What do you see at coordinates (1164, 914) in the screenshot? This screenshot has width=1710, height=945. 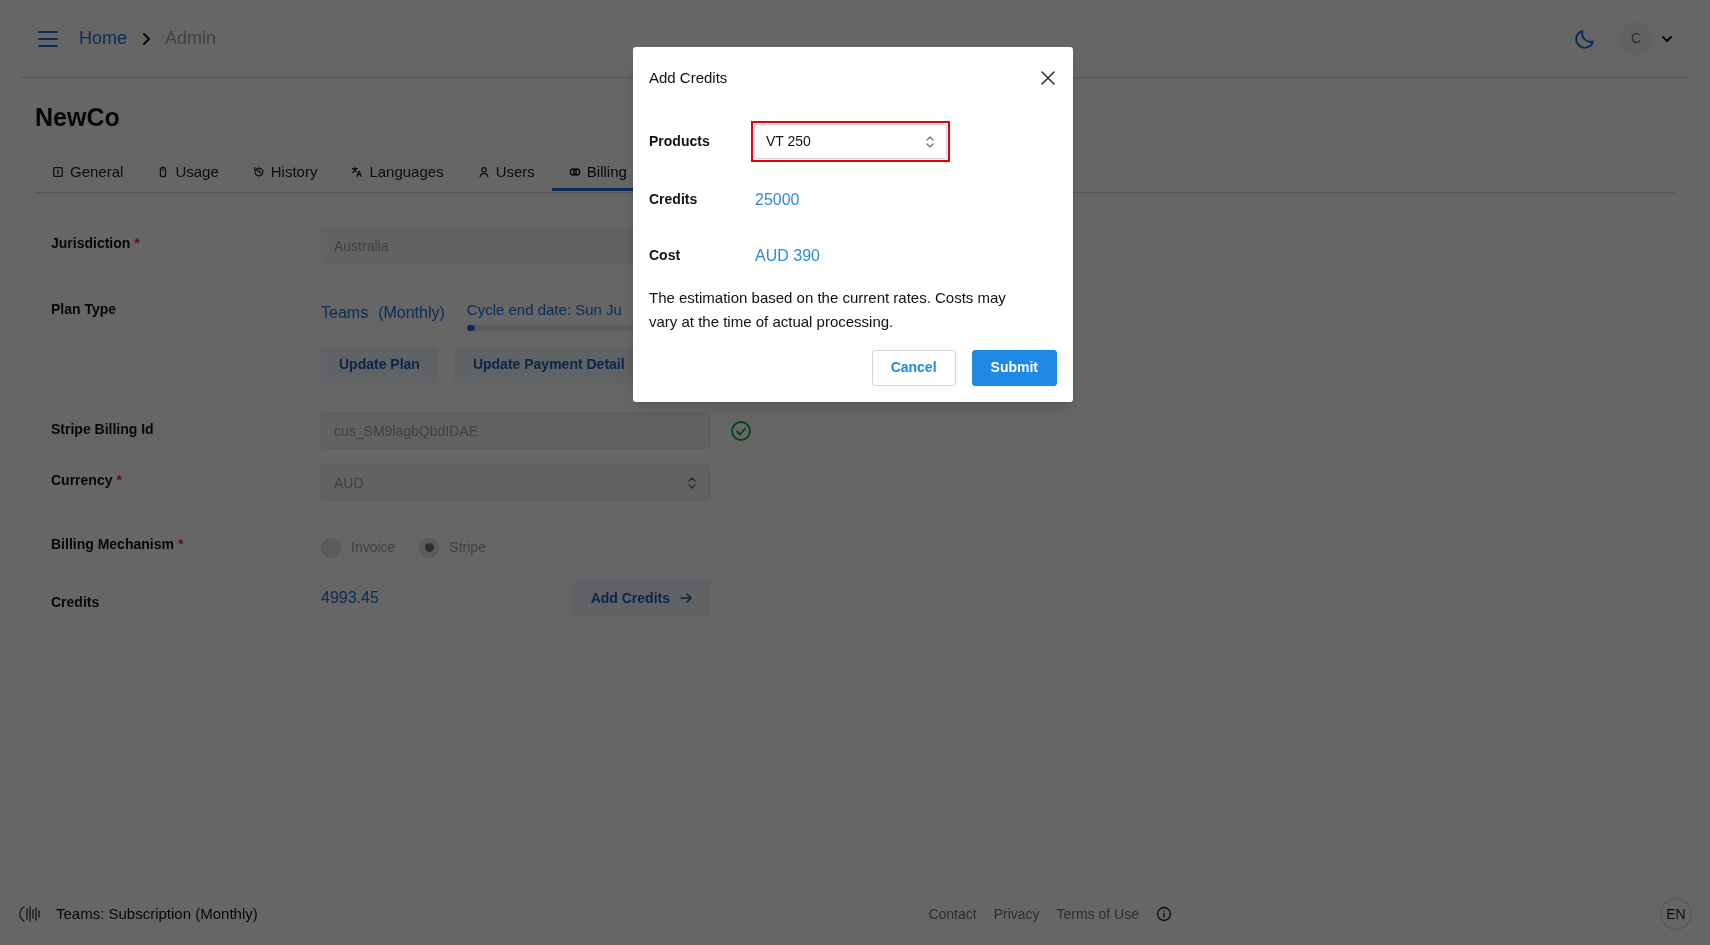 I see `info-icon` at bounding box center [1164, 914].